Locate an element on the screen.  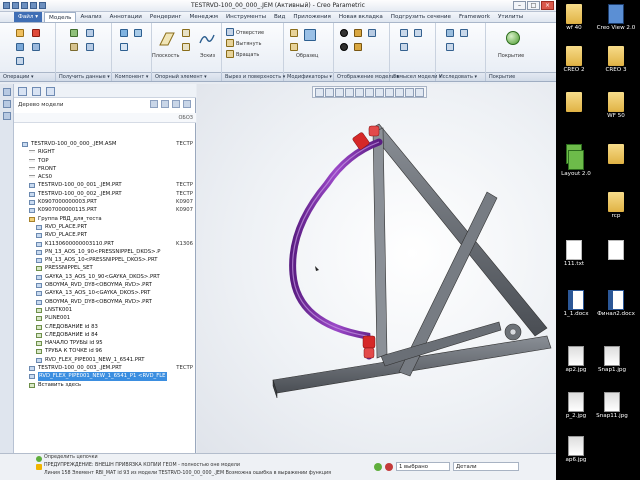
bottom-fitting is located at coordinates (369, 347).